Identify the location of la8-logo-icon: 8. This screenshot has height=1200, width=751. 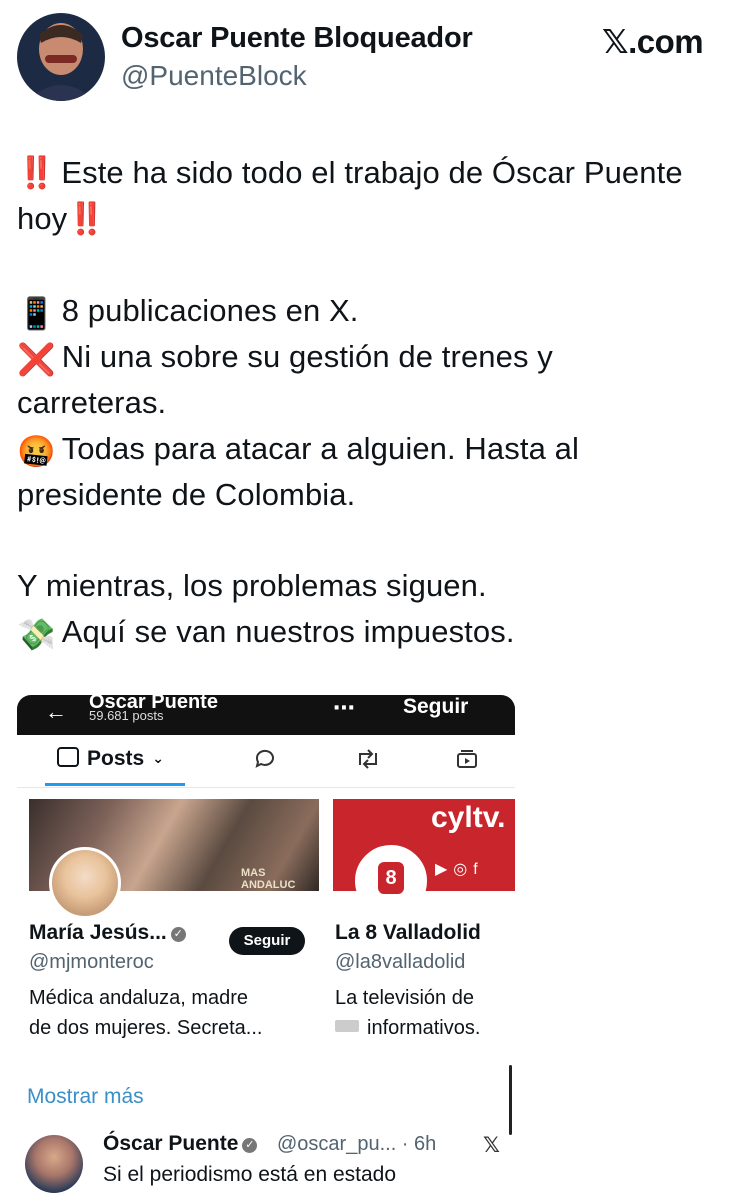
(391, 878).